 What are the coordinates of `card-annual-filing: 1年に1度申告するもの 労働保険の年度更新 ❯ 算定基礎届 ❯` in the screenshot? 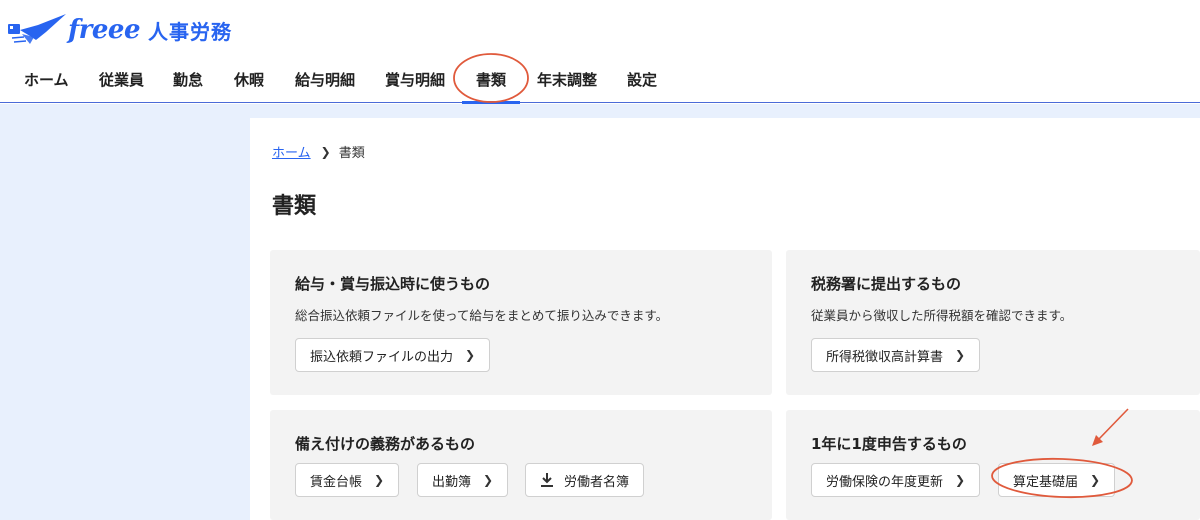 It's located at (993, 465).